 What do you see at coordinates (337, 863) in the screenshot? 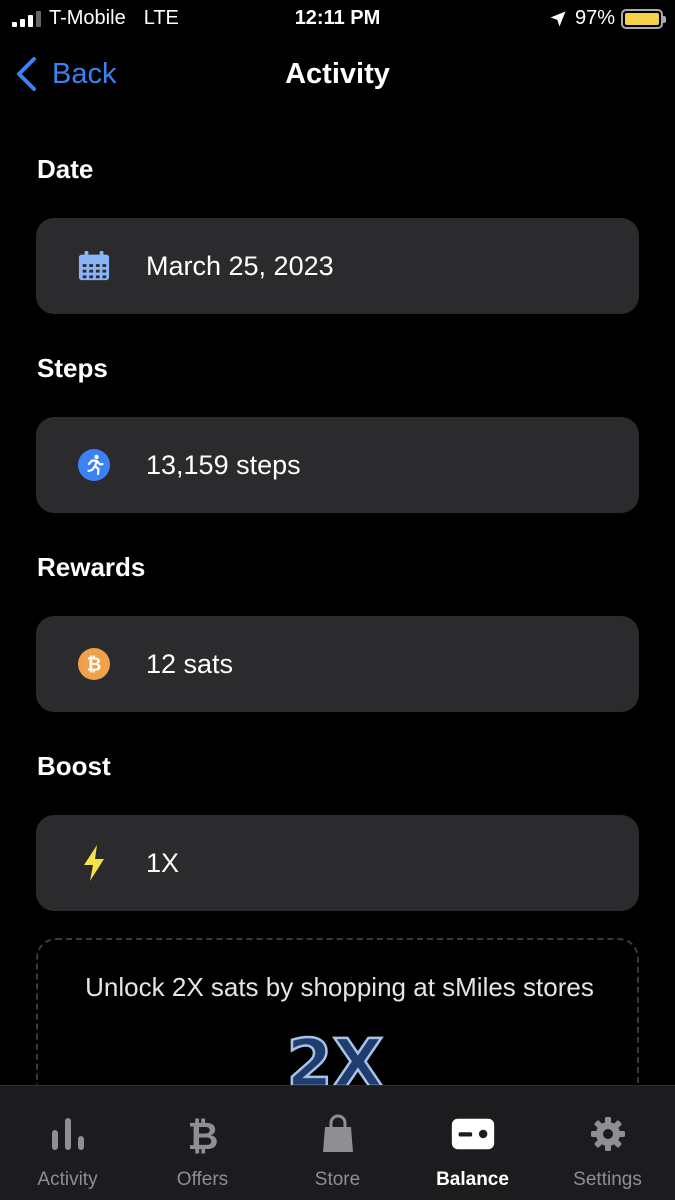
I see `boost-card: 1X` at bounding box center [337, 863].